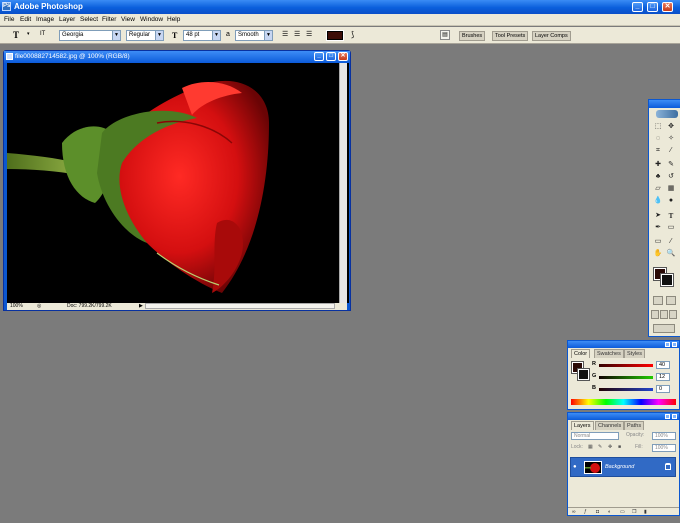 The image size is (680, 523). I want to click on text-tool-preset-button: T, so click(20, 35).